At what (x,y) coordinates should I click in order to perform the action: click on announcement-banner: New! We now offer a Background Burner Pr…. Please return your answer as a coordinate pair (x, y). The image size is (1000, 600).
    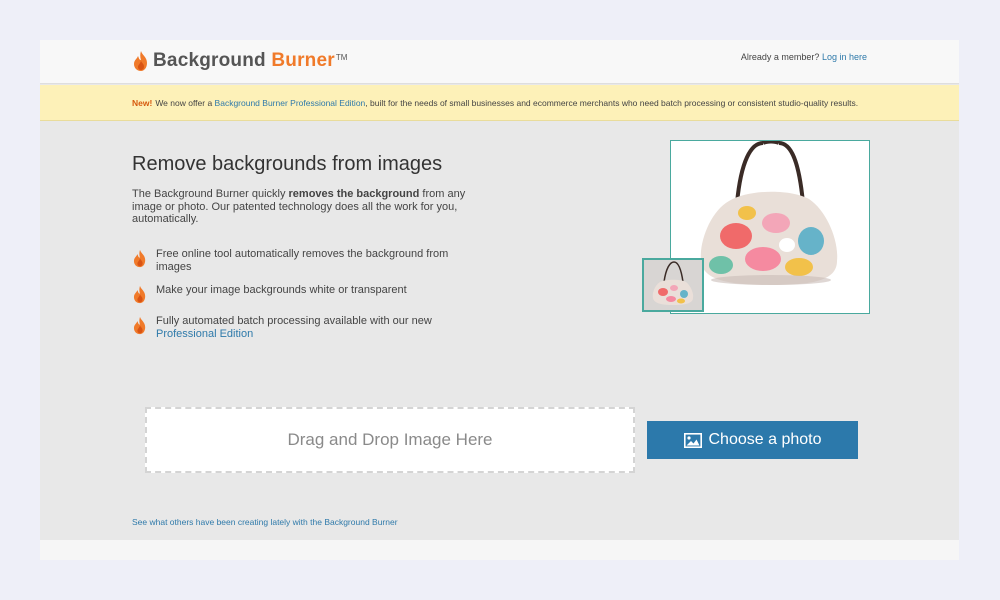
    Looking at the image, I should click on (499, 103).